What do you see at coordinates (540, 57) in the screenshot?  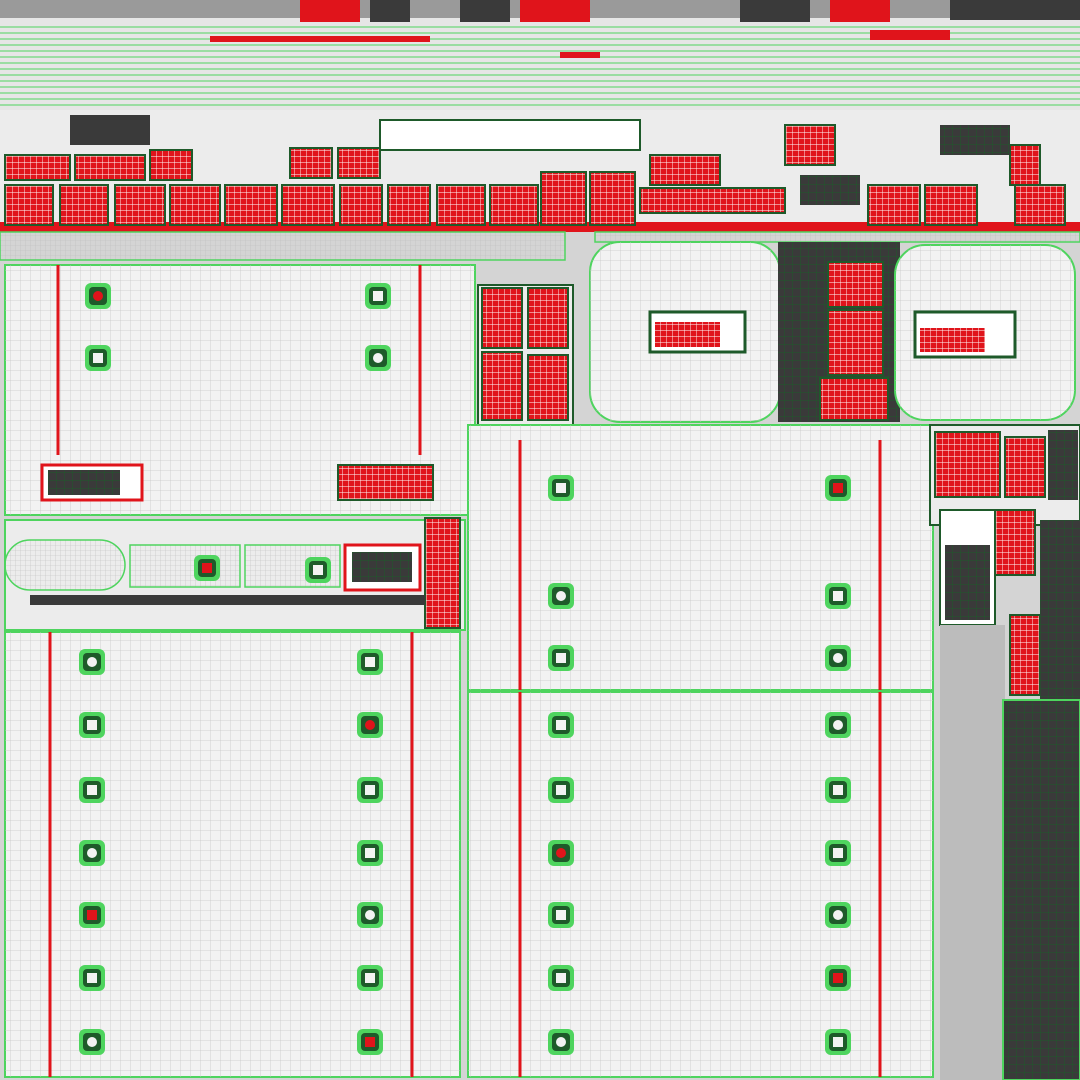 I see `top-parts-strip` at bounding box center [540, 57].